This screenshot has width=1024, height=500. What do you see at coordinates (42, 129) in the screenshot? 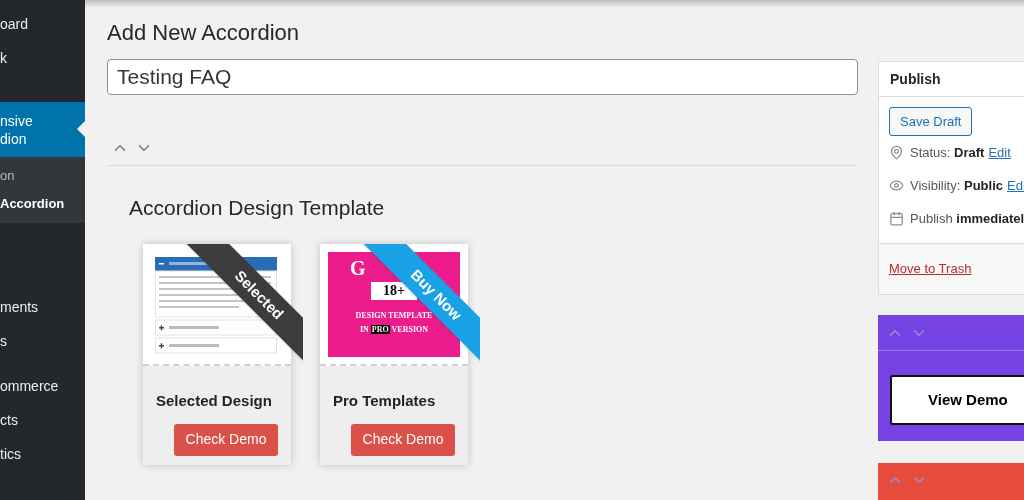
I see `menu-item: nsive dion` at bounding box center [42, 129].